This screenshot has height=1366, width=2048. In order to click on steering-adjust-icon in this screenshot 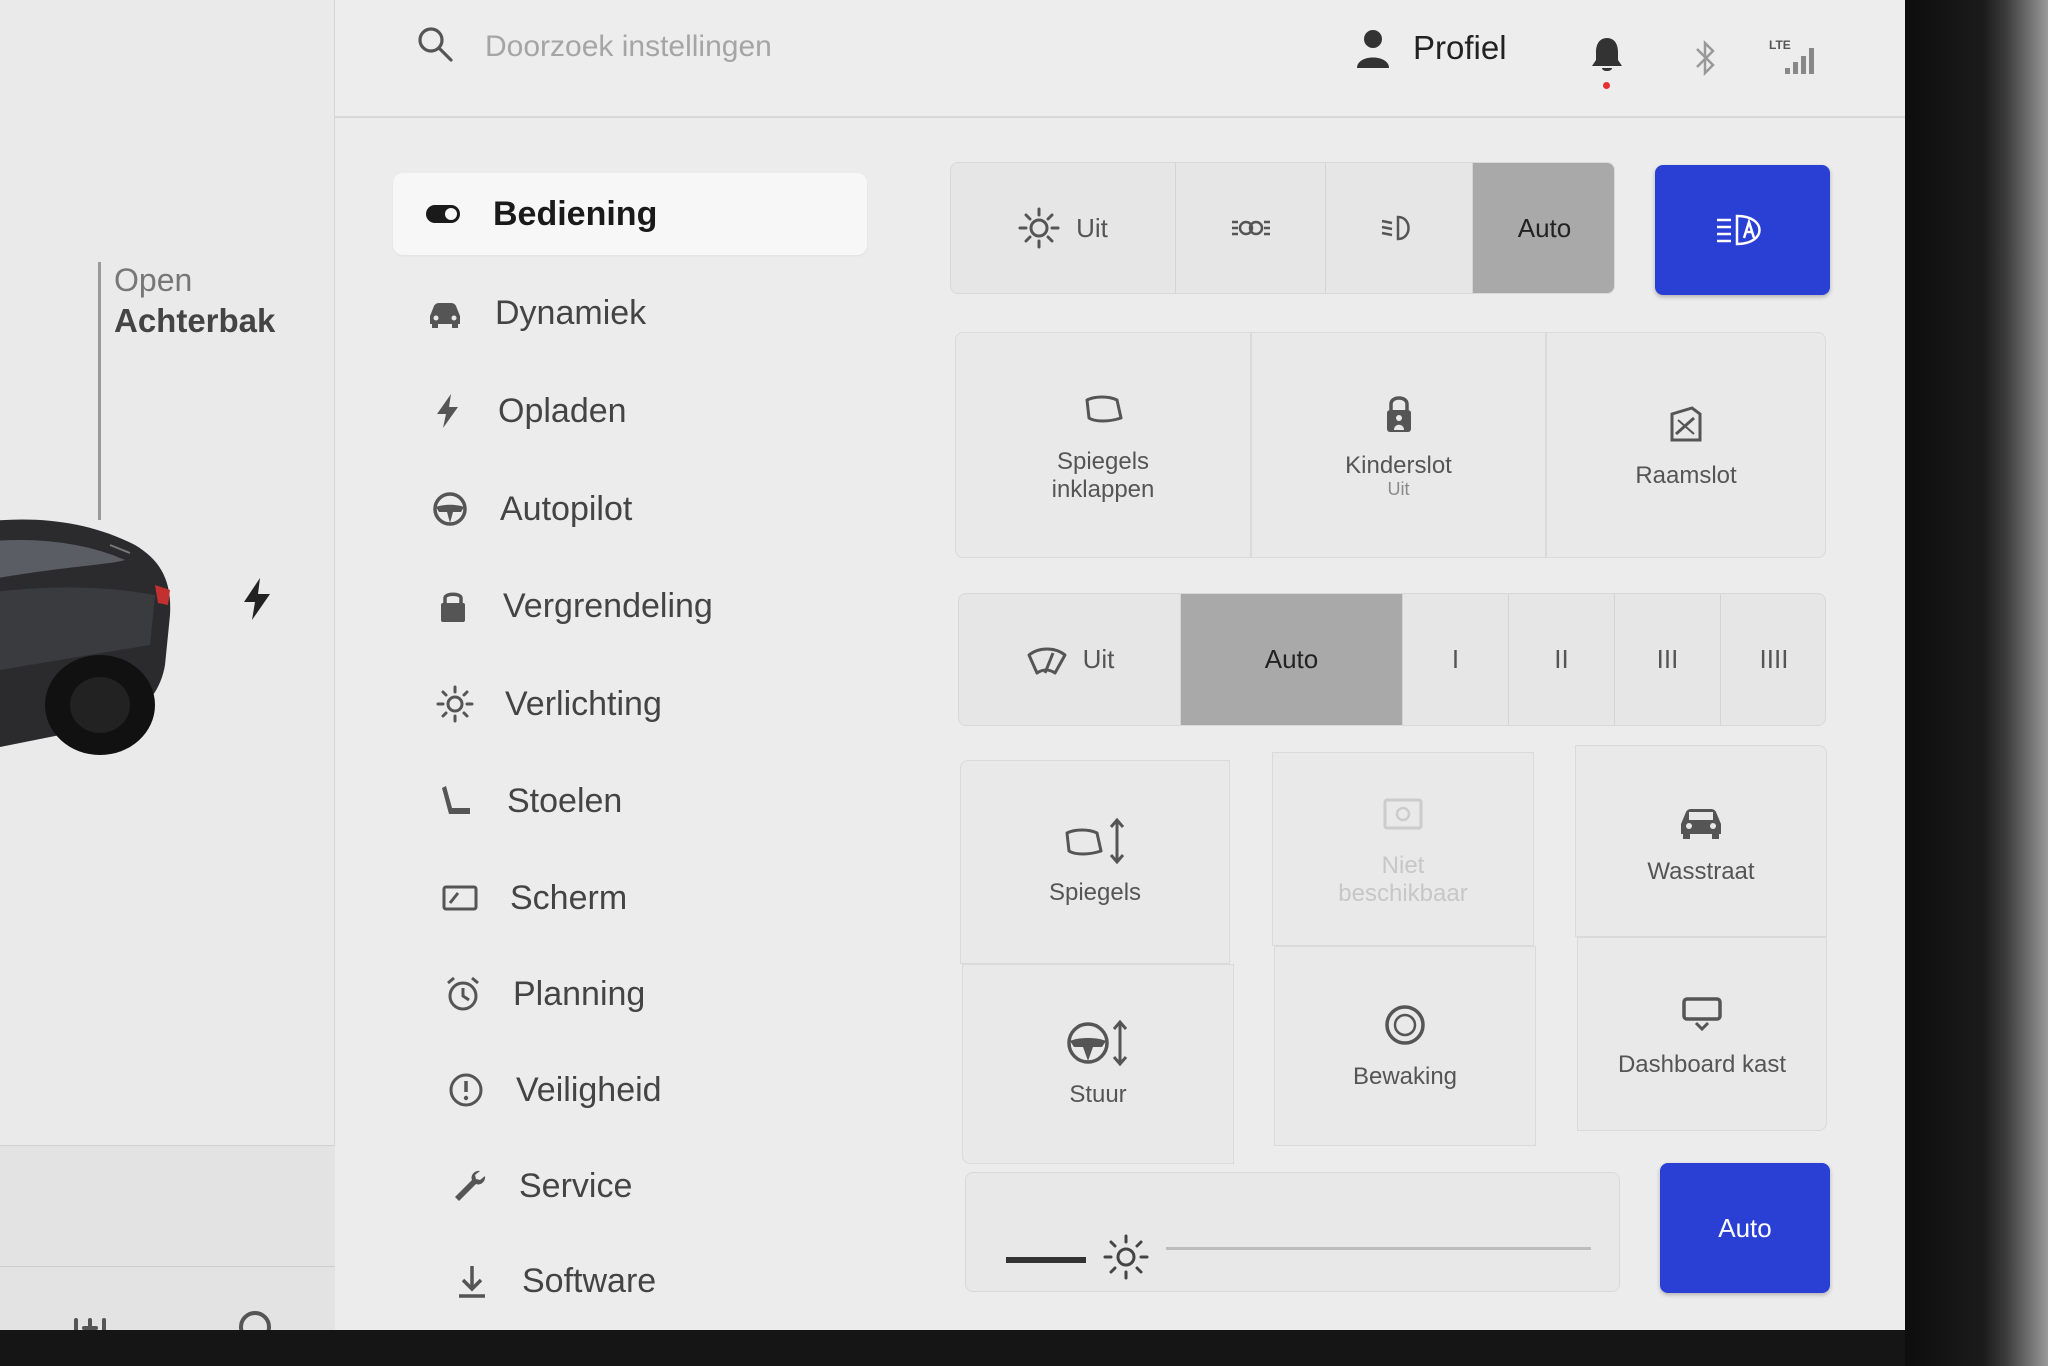, I will do `click(1097, 1043)`.